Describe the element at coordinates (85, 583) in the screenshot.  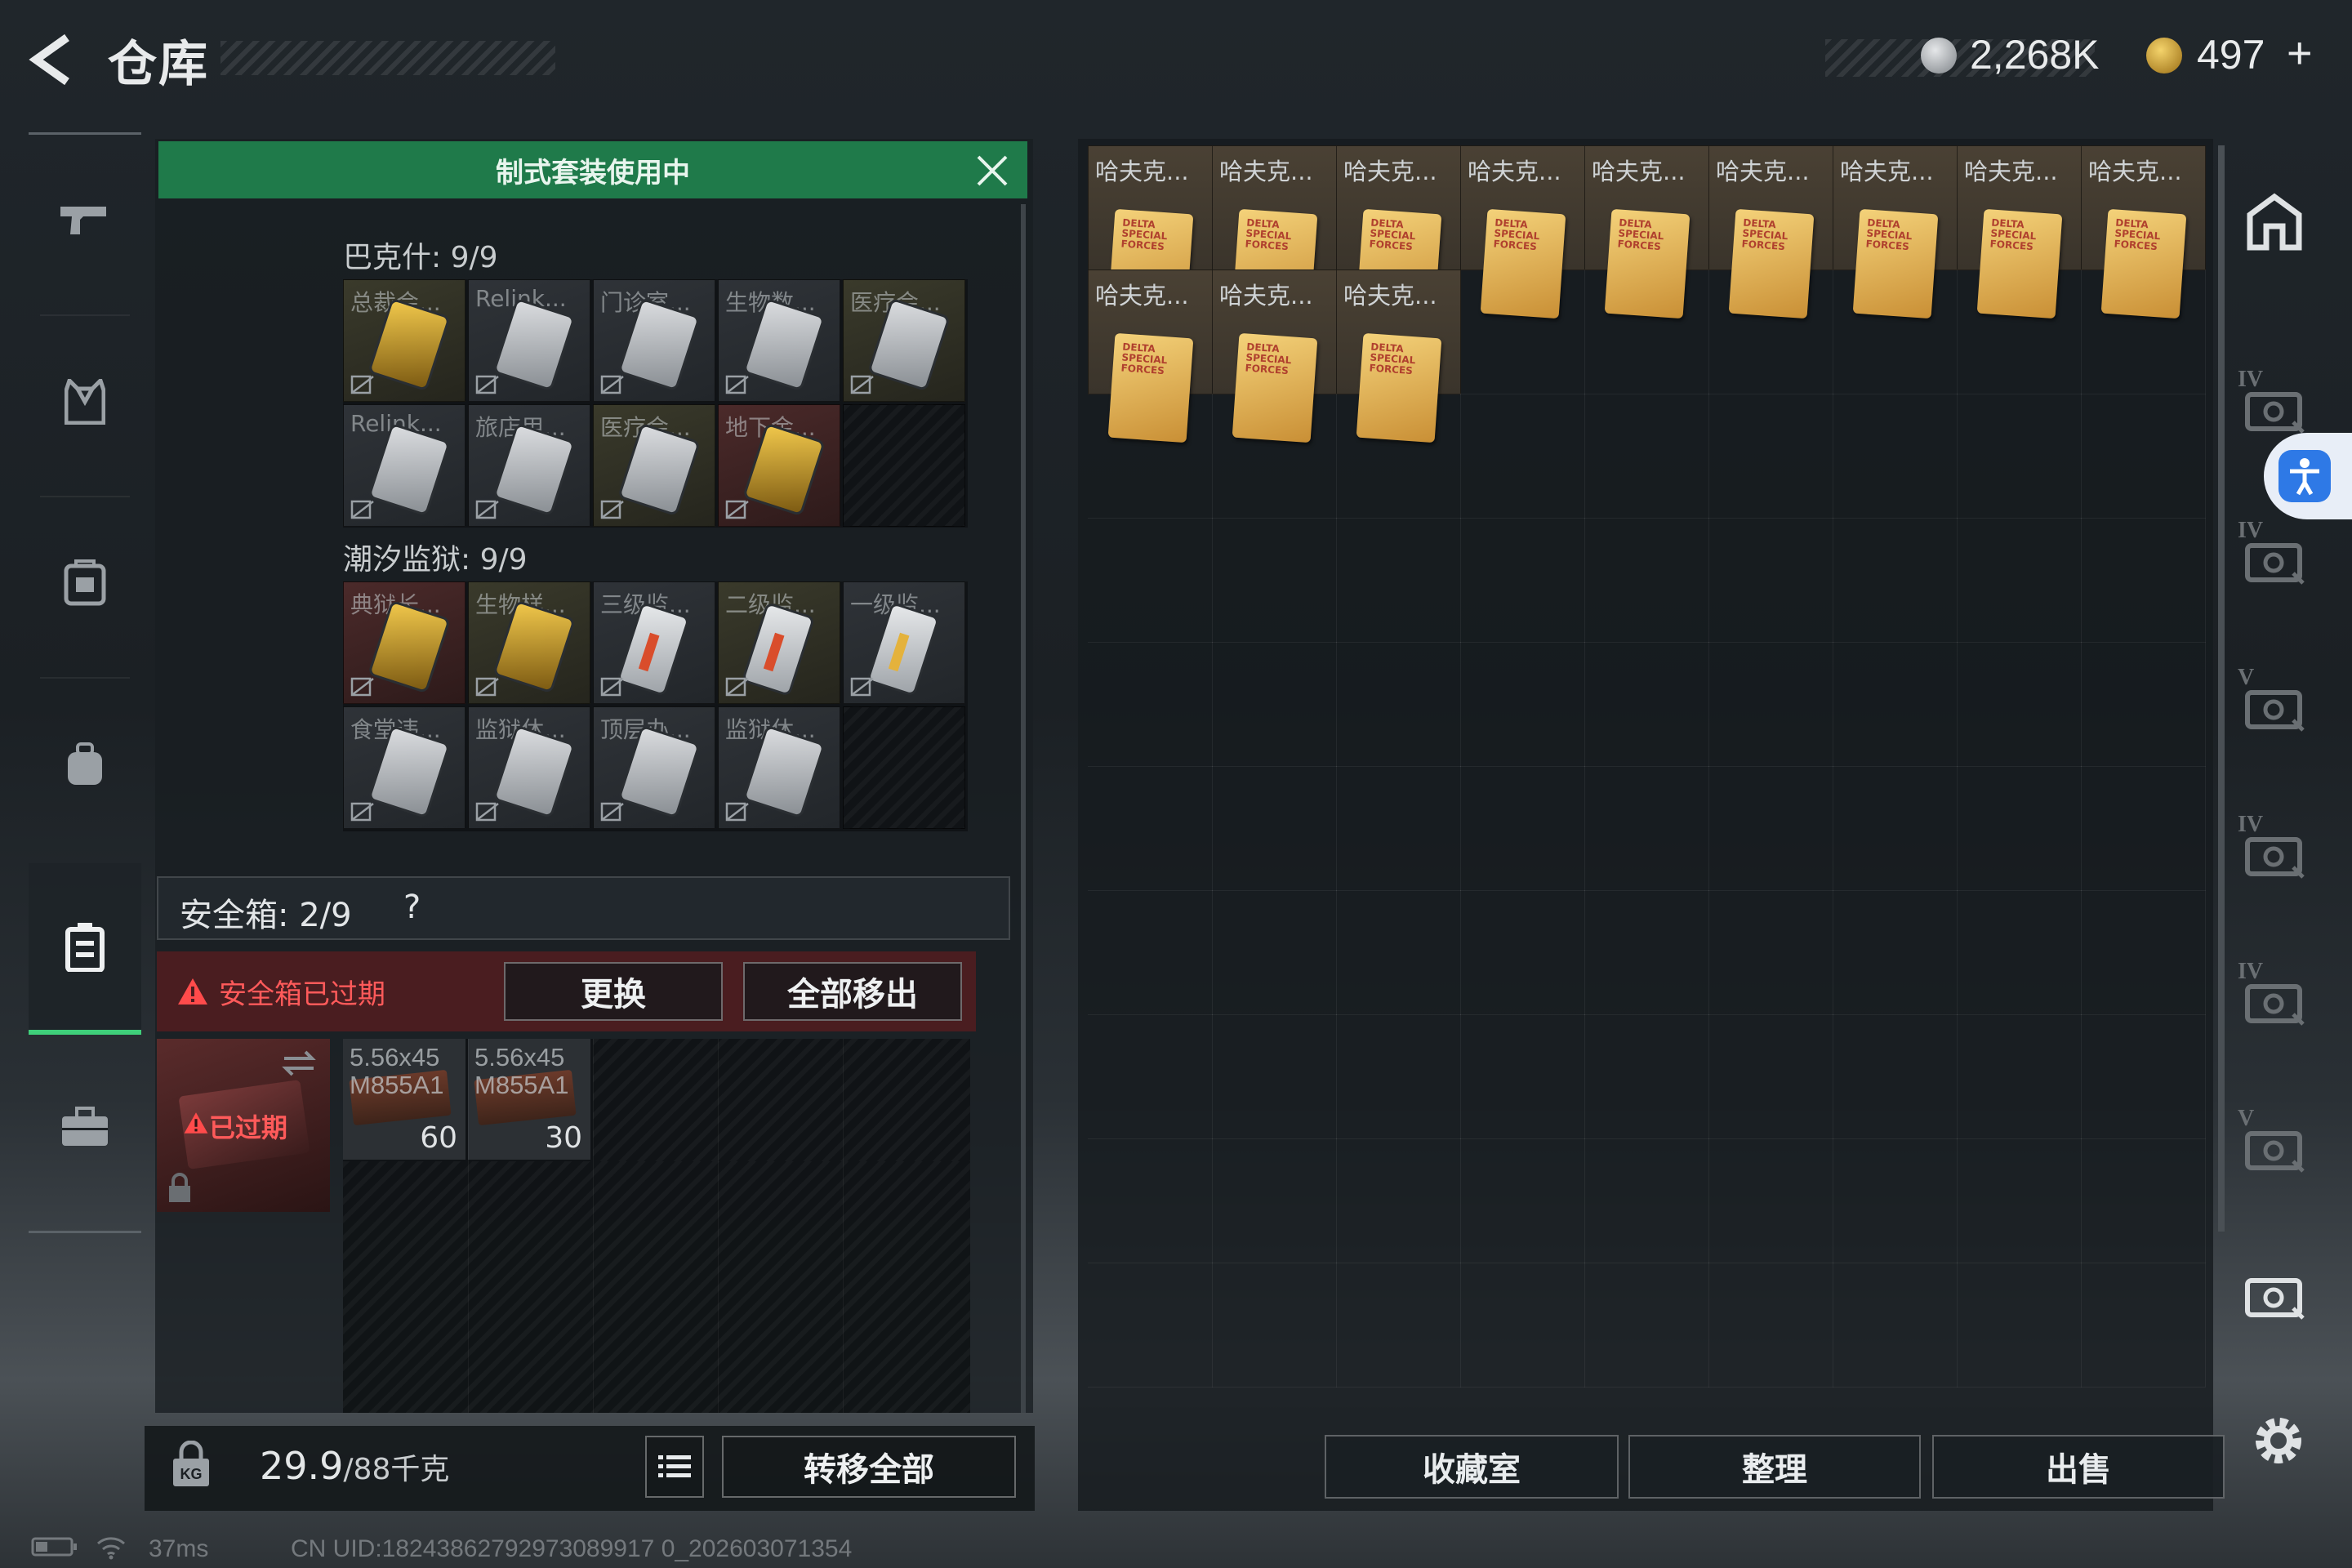
I see `nav-chest-rig` at that location.